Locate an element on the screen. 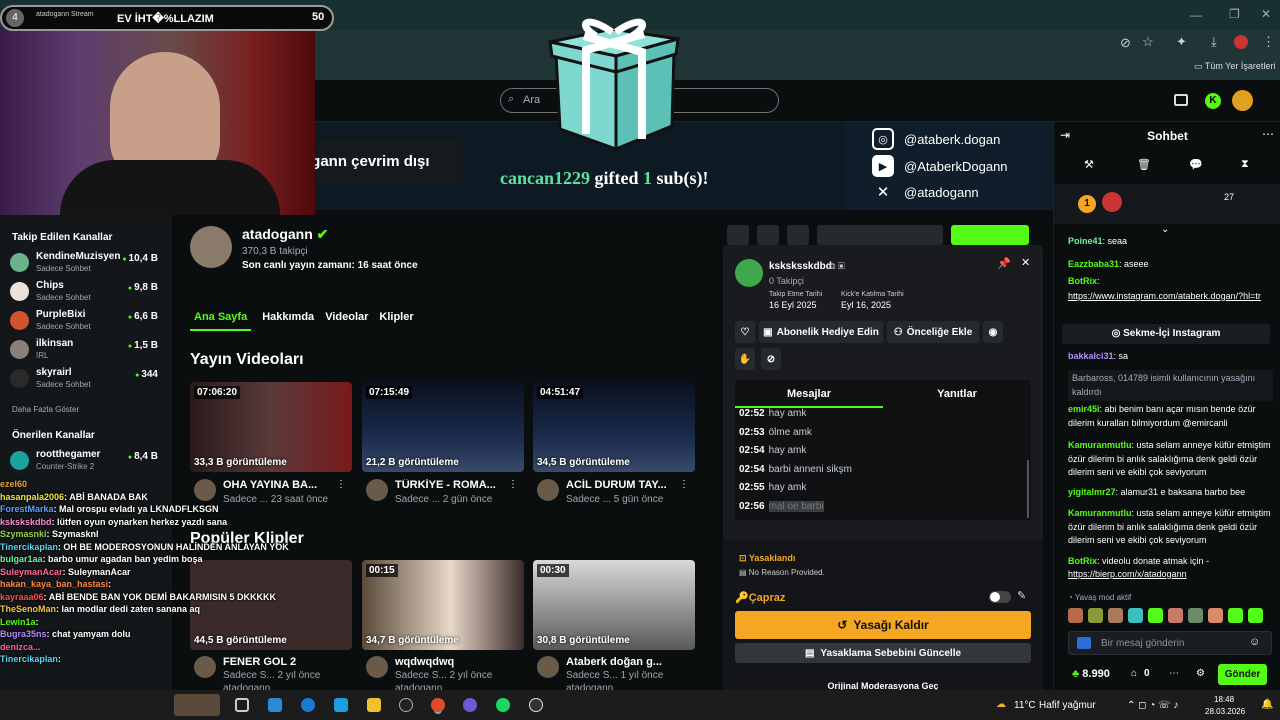 Image resolution: width=1280 pixels, height=720 pixels. social-instagram: ◎ @ataberk.dogan is located at coordinates (936, 139).